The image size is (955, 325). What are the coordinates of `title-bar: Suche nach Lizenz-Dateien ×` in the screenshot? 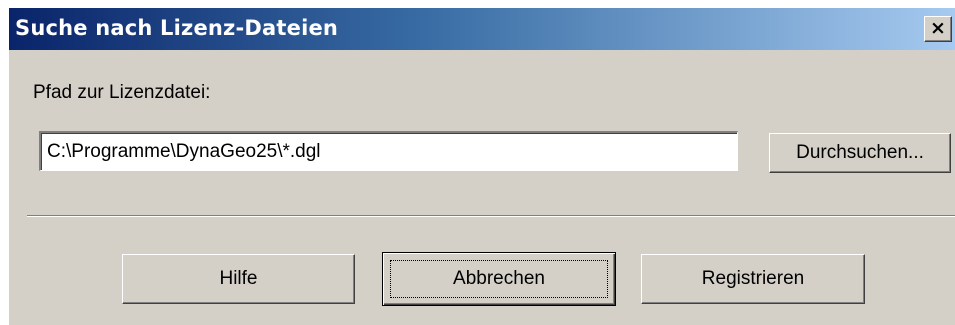 It's located at (482, 29).